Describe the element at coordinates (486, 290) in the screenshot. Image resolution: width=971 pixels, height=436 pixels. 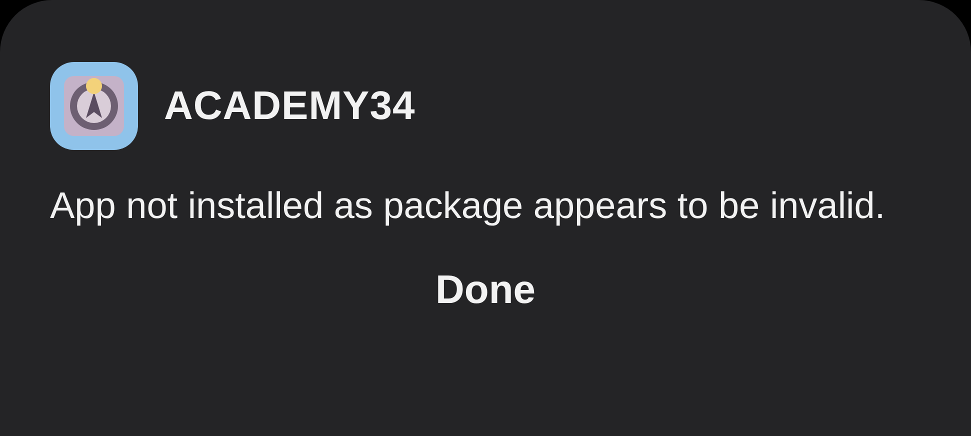
I see `done-button: Done` at that location.